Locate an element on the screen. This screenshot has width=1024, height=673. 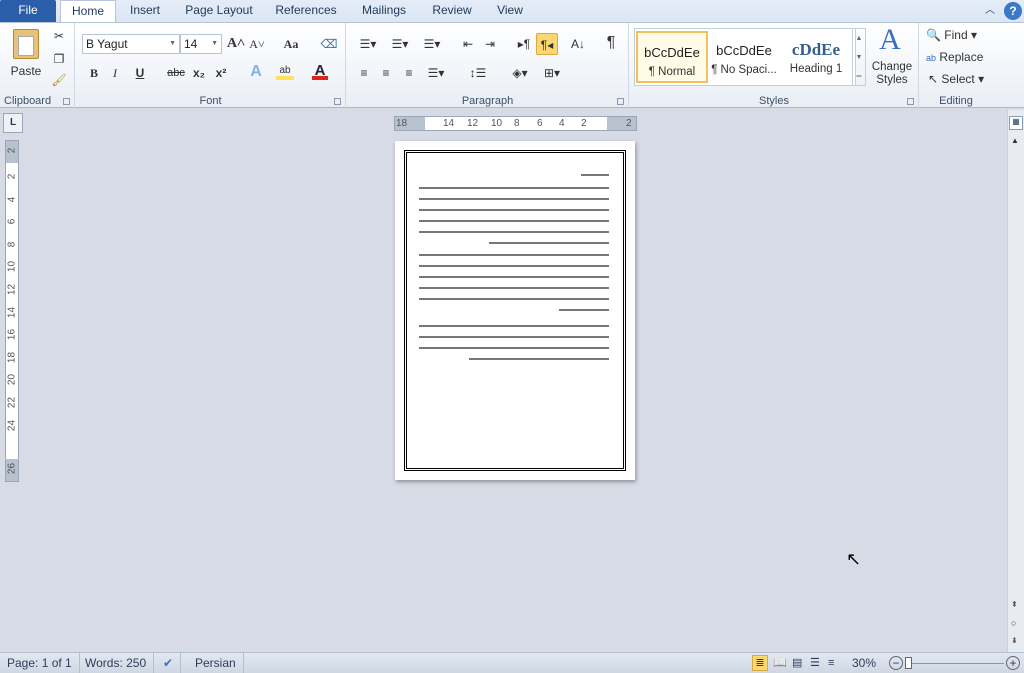
font-name-select: B Yagut ▼ is located at coordinates (131, 44).